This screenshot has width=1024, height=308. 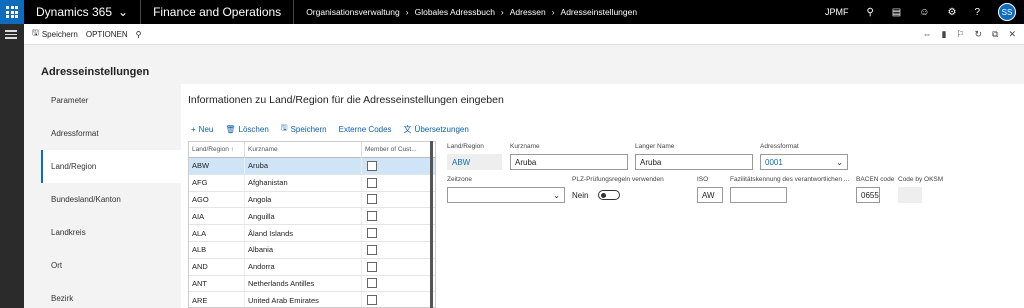 I want to click on search-icon: ⚲, so click(x=869, y=12).